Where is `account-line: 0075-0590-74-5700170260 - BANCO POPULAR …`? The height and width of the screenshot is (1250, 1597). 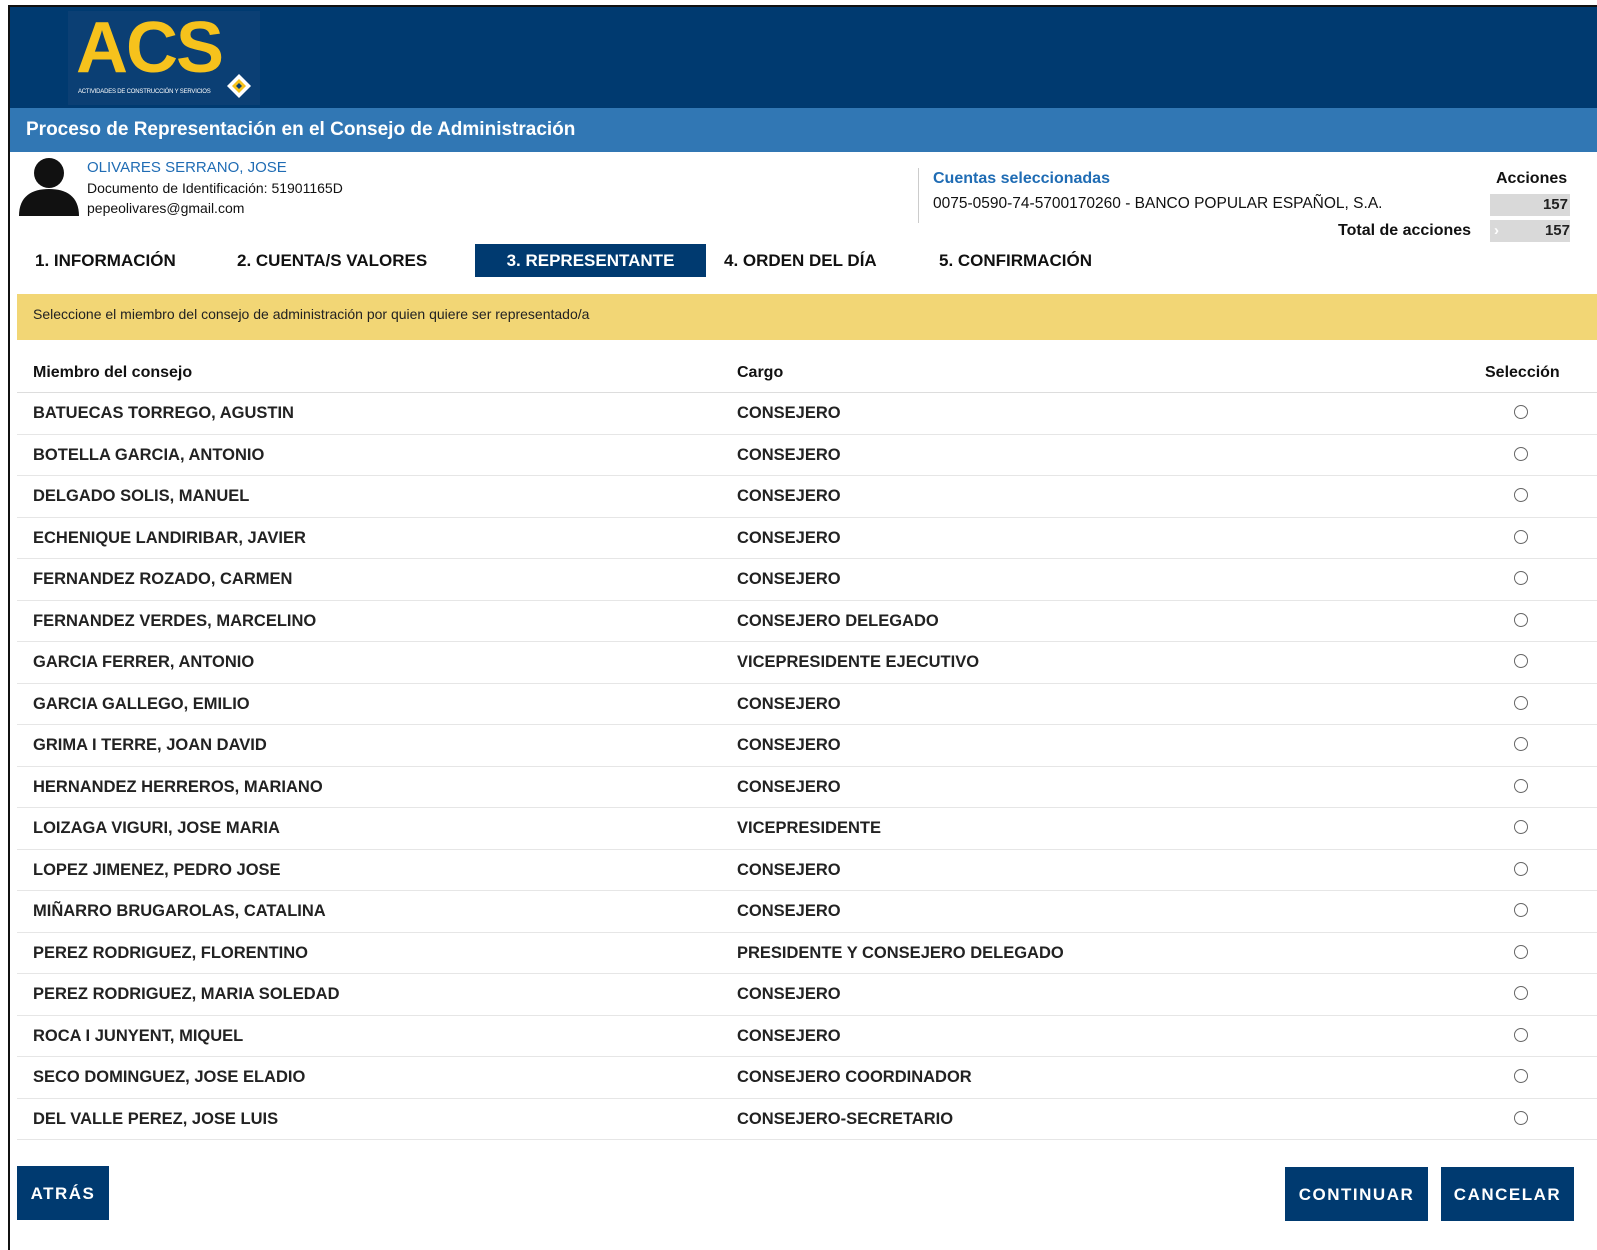 account-line: 0075-0590-74-5700170260 - BANCO POPULAR … is located at coordinates (1157, 204).